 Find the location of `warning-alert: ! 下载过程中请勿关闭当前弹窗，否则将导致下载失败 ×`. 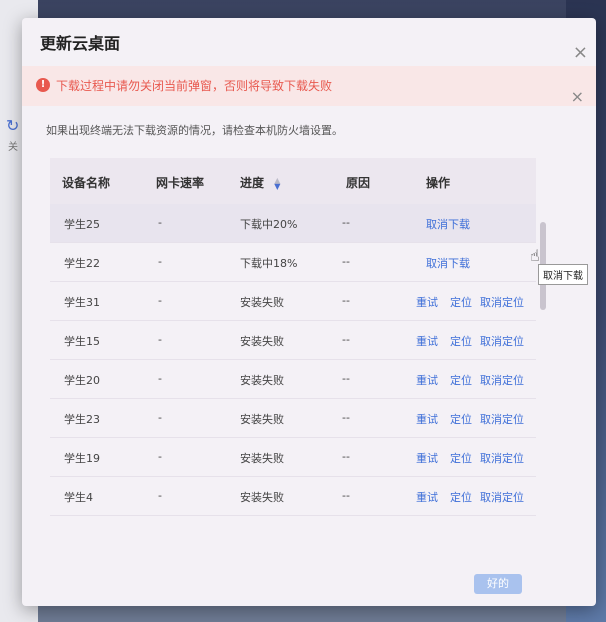

warning-alert: ! 下载过程中请勿关闭当前弹窗，否则将导致下载失败 × is located at coordinates (309, 86).